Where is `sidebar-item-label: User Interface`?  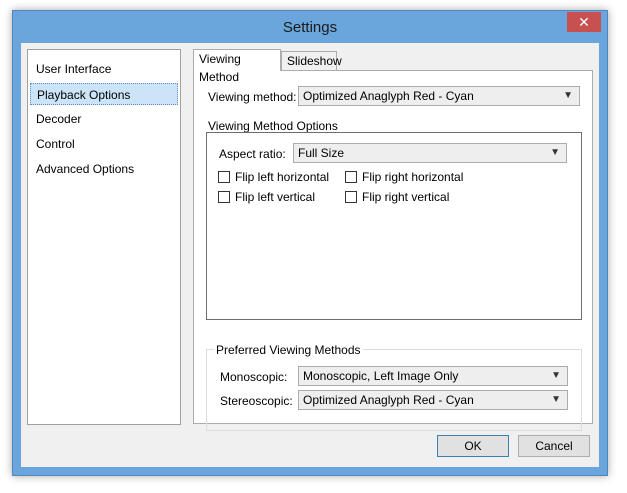
sidebar-item-label: User Interface is located at coordinates (74, 69).